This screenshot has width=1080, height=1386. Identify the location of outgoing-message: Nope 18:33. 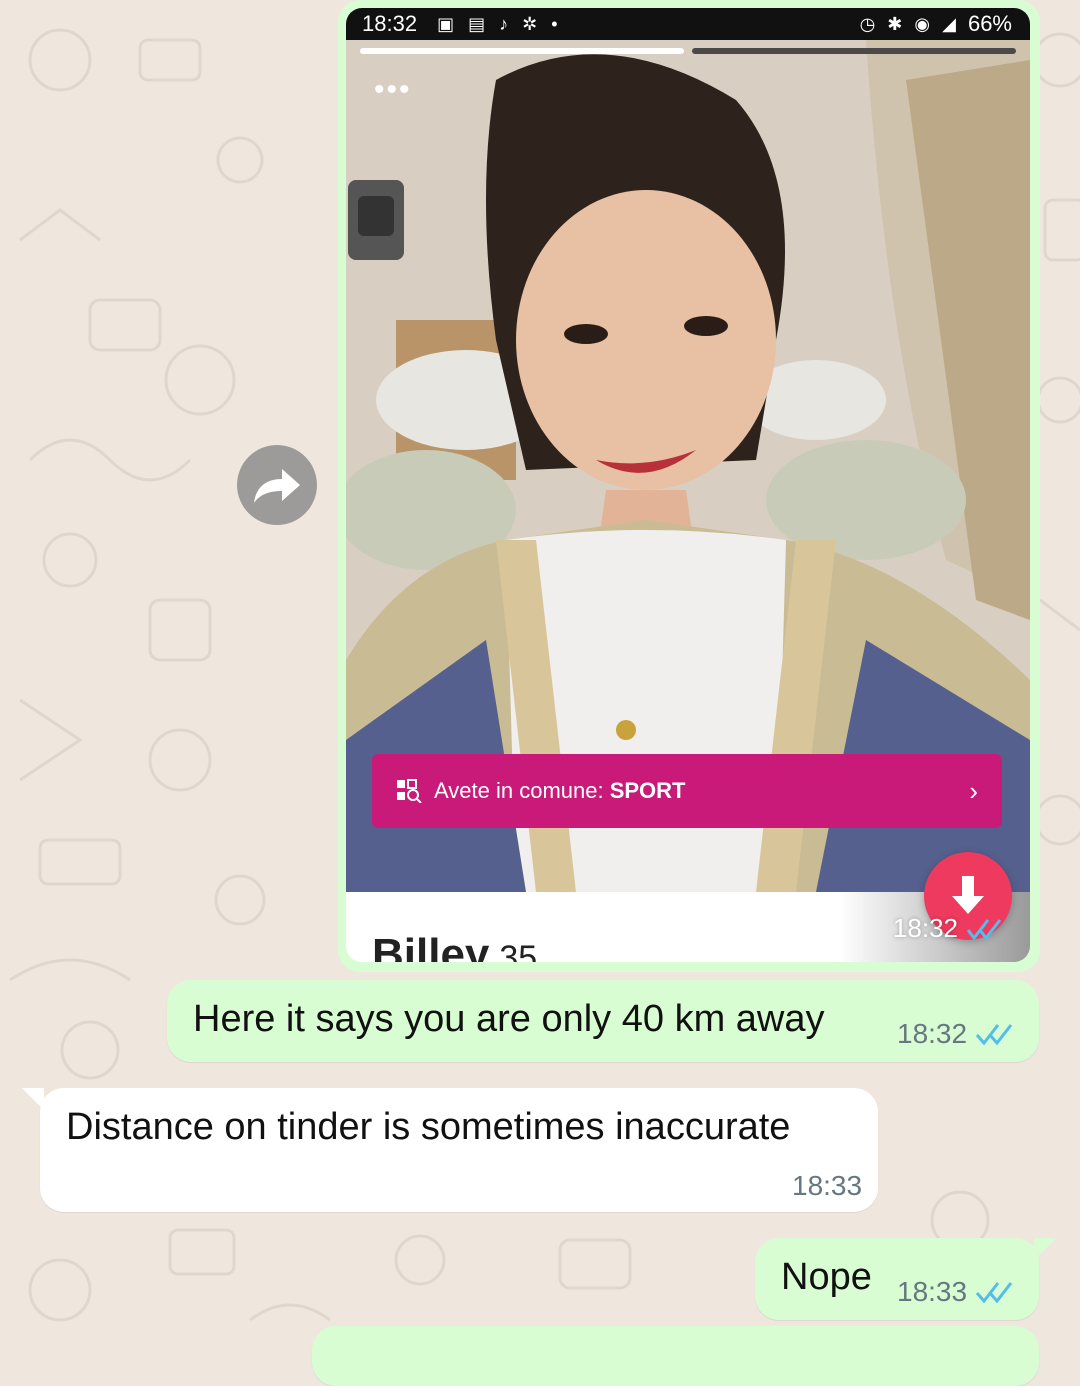
(897, 1279).